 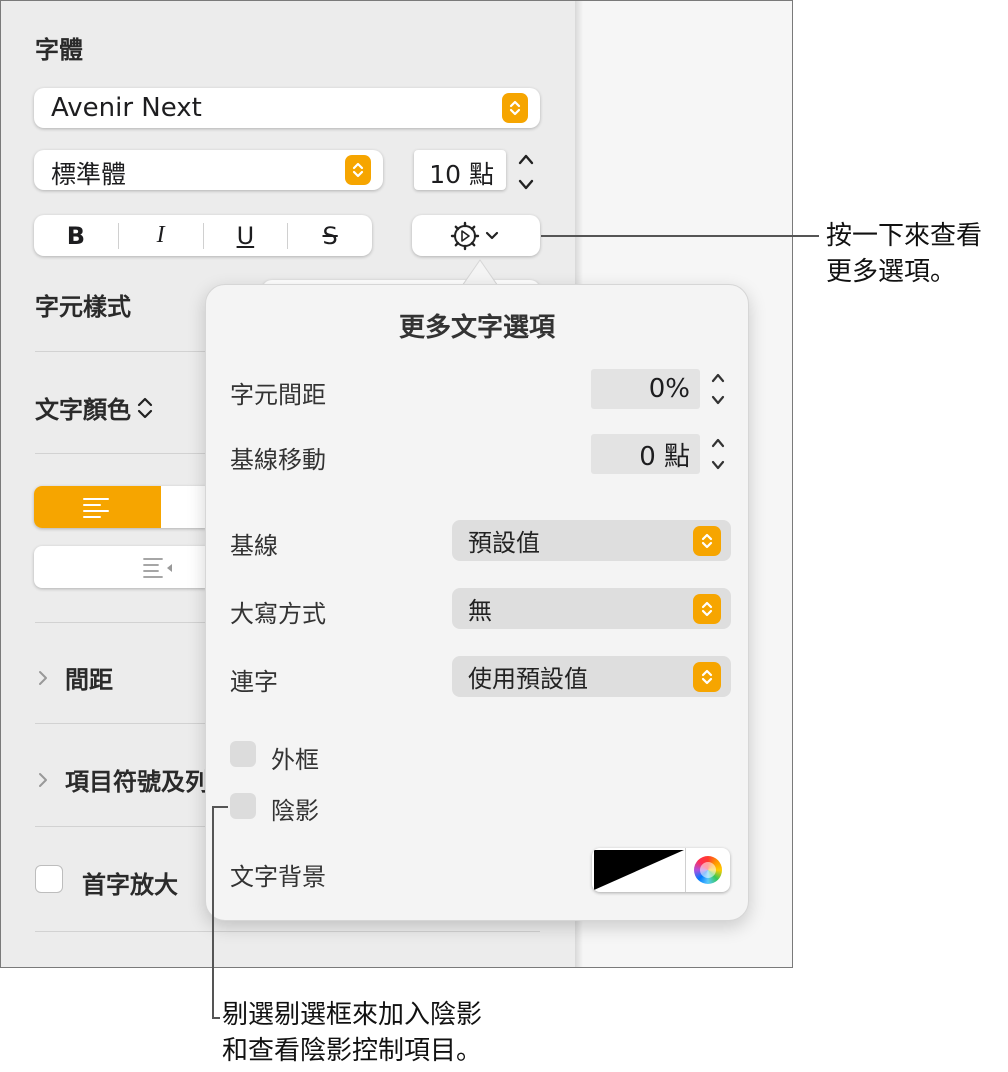 I want to click on callout-line-shadow-tick, so click(x=220, y=807).